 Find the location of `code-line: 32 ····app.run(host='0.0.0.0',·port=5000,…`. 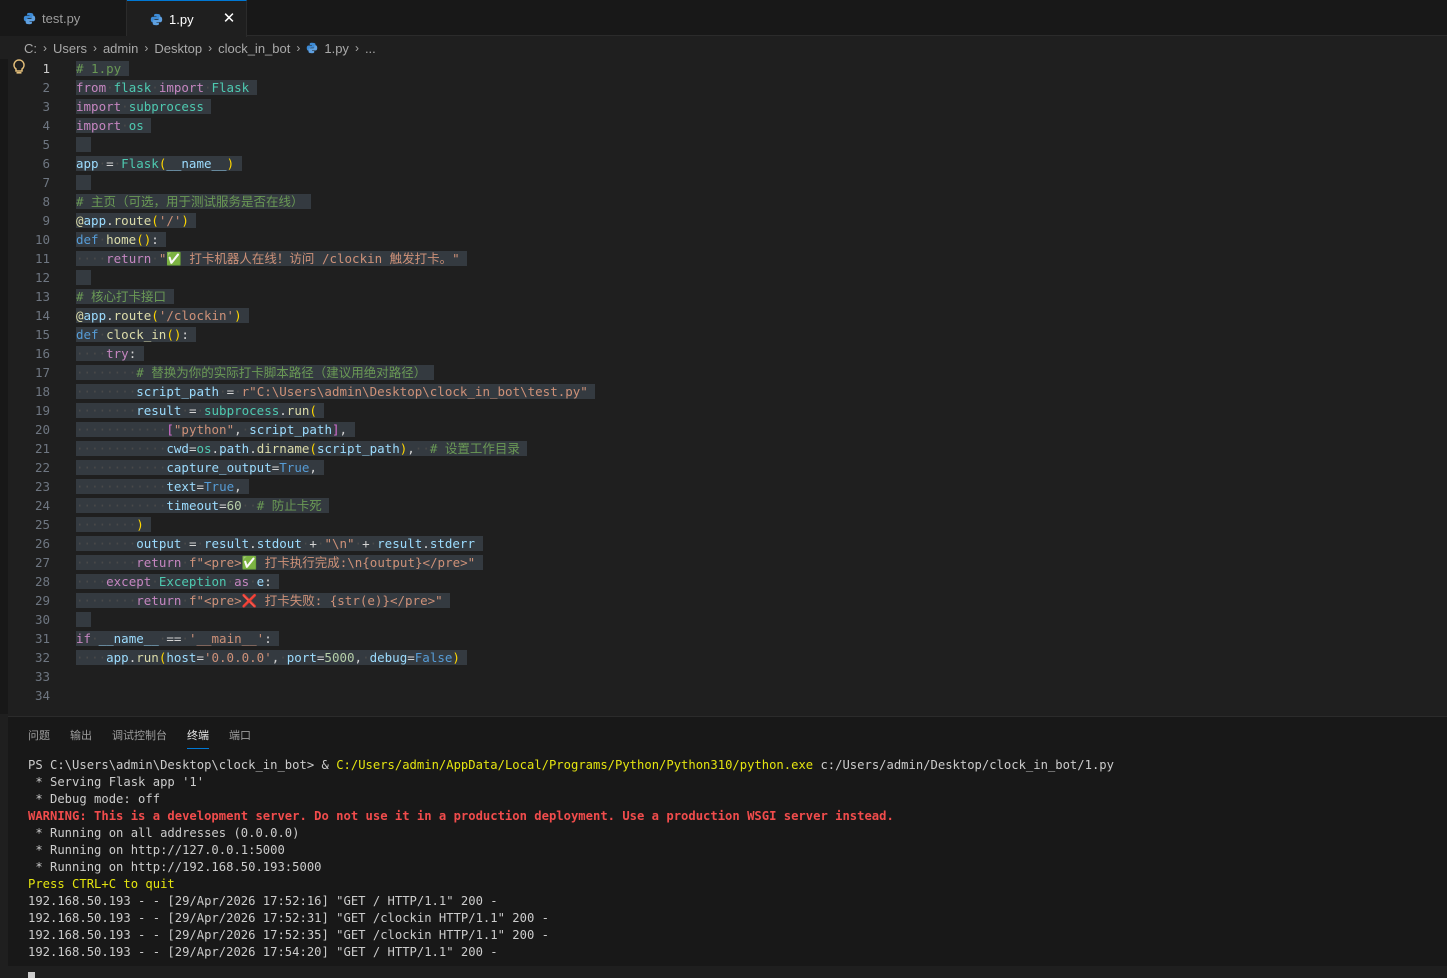

code-line: 32 ····app.run(host='0.0.0.0',·port=5000,… is located at coordinates (723, 657).